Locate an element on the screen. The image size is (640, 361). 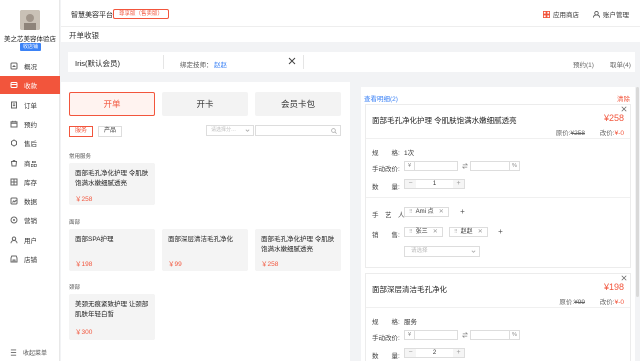
top-header: 智慧美容平台 尊享版（售卖版） 应用商店 账户管理 is located at coordinates (350, 13).